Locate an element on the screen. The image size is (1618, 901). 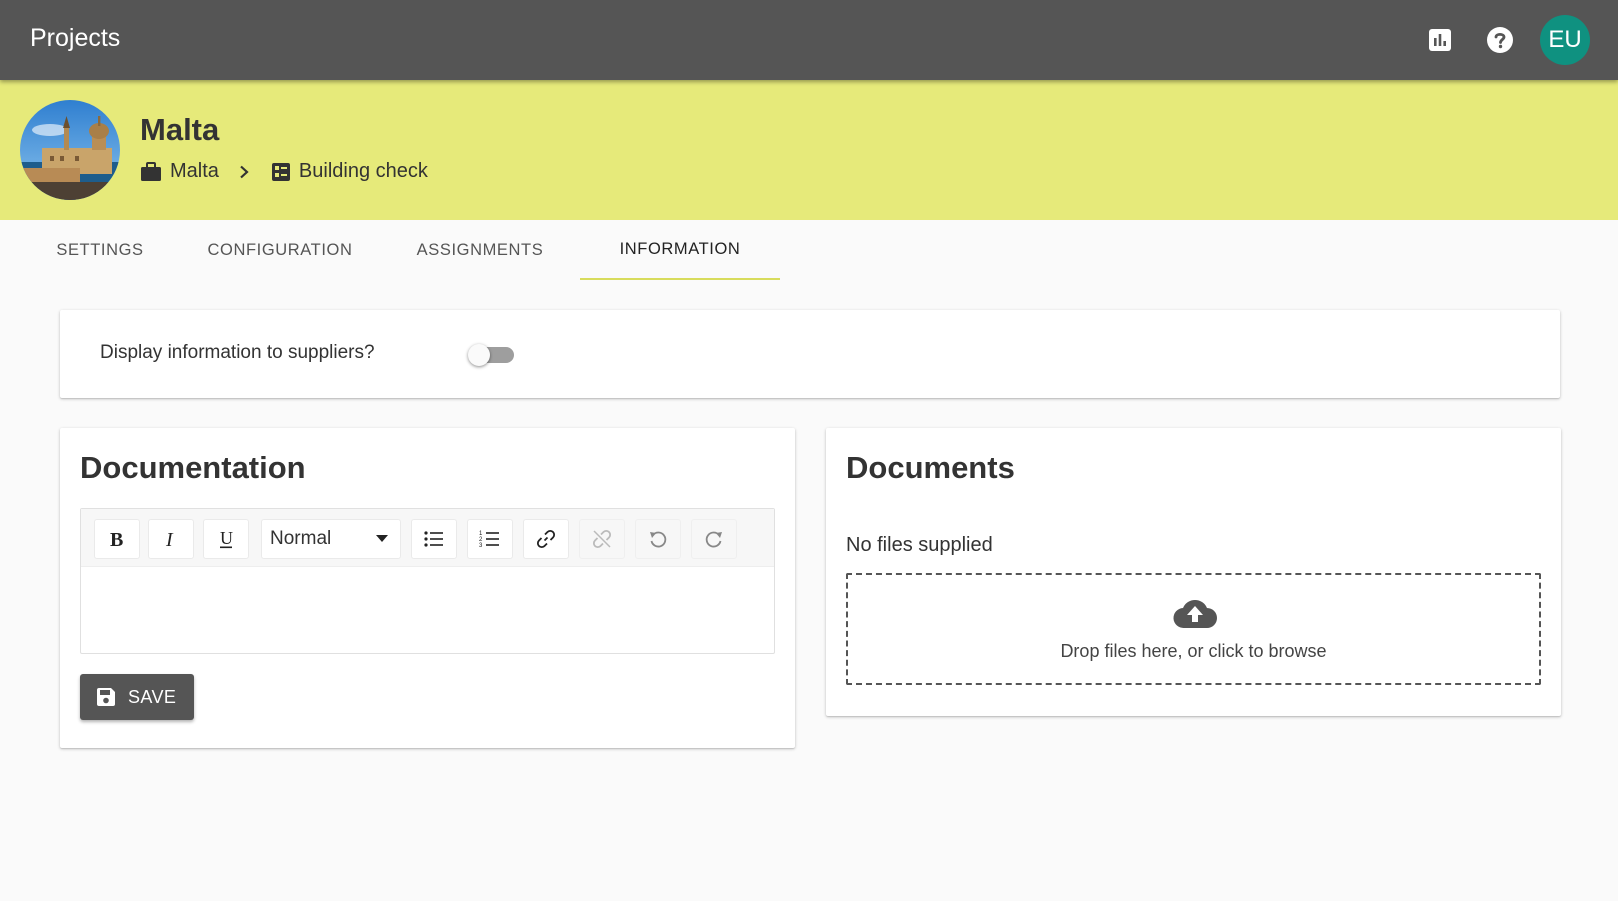
underline-button: U is located at coordinates (226, 539).